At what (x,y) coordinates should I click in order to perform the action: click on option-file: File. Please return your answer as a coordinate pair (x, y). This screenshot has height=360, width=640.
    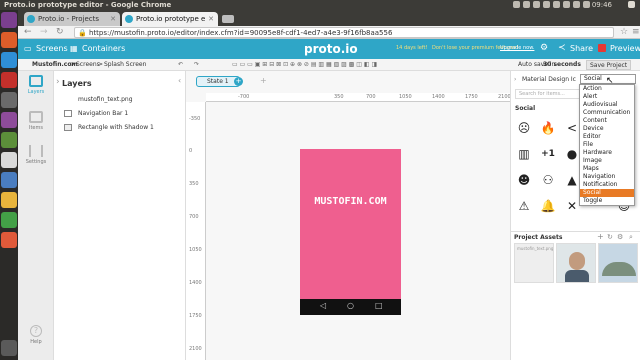
    Looking at the image, I should click on (607, 145).